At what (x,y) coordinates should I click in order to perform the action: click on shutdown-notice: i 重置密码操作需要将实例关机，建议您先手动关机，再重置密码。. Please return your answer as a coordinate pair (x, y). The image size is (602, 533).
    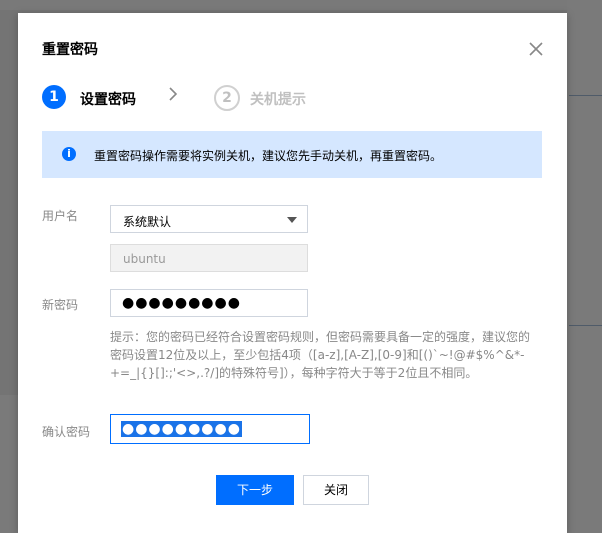
    Looking at the image, I should click on (292, 154).